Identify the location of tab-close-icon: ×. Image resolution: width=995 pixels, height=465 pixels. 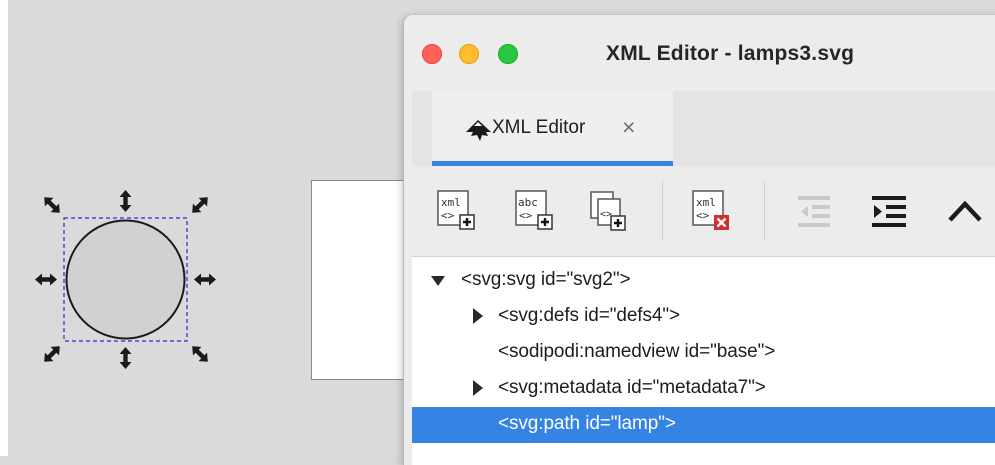
(628, 127).